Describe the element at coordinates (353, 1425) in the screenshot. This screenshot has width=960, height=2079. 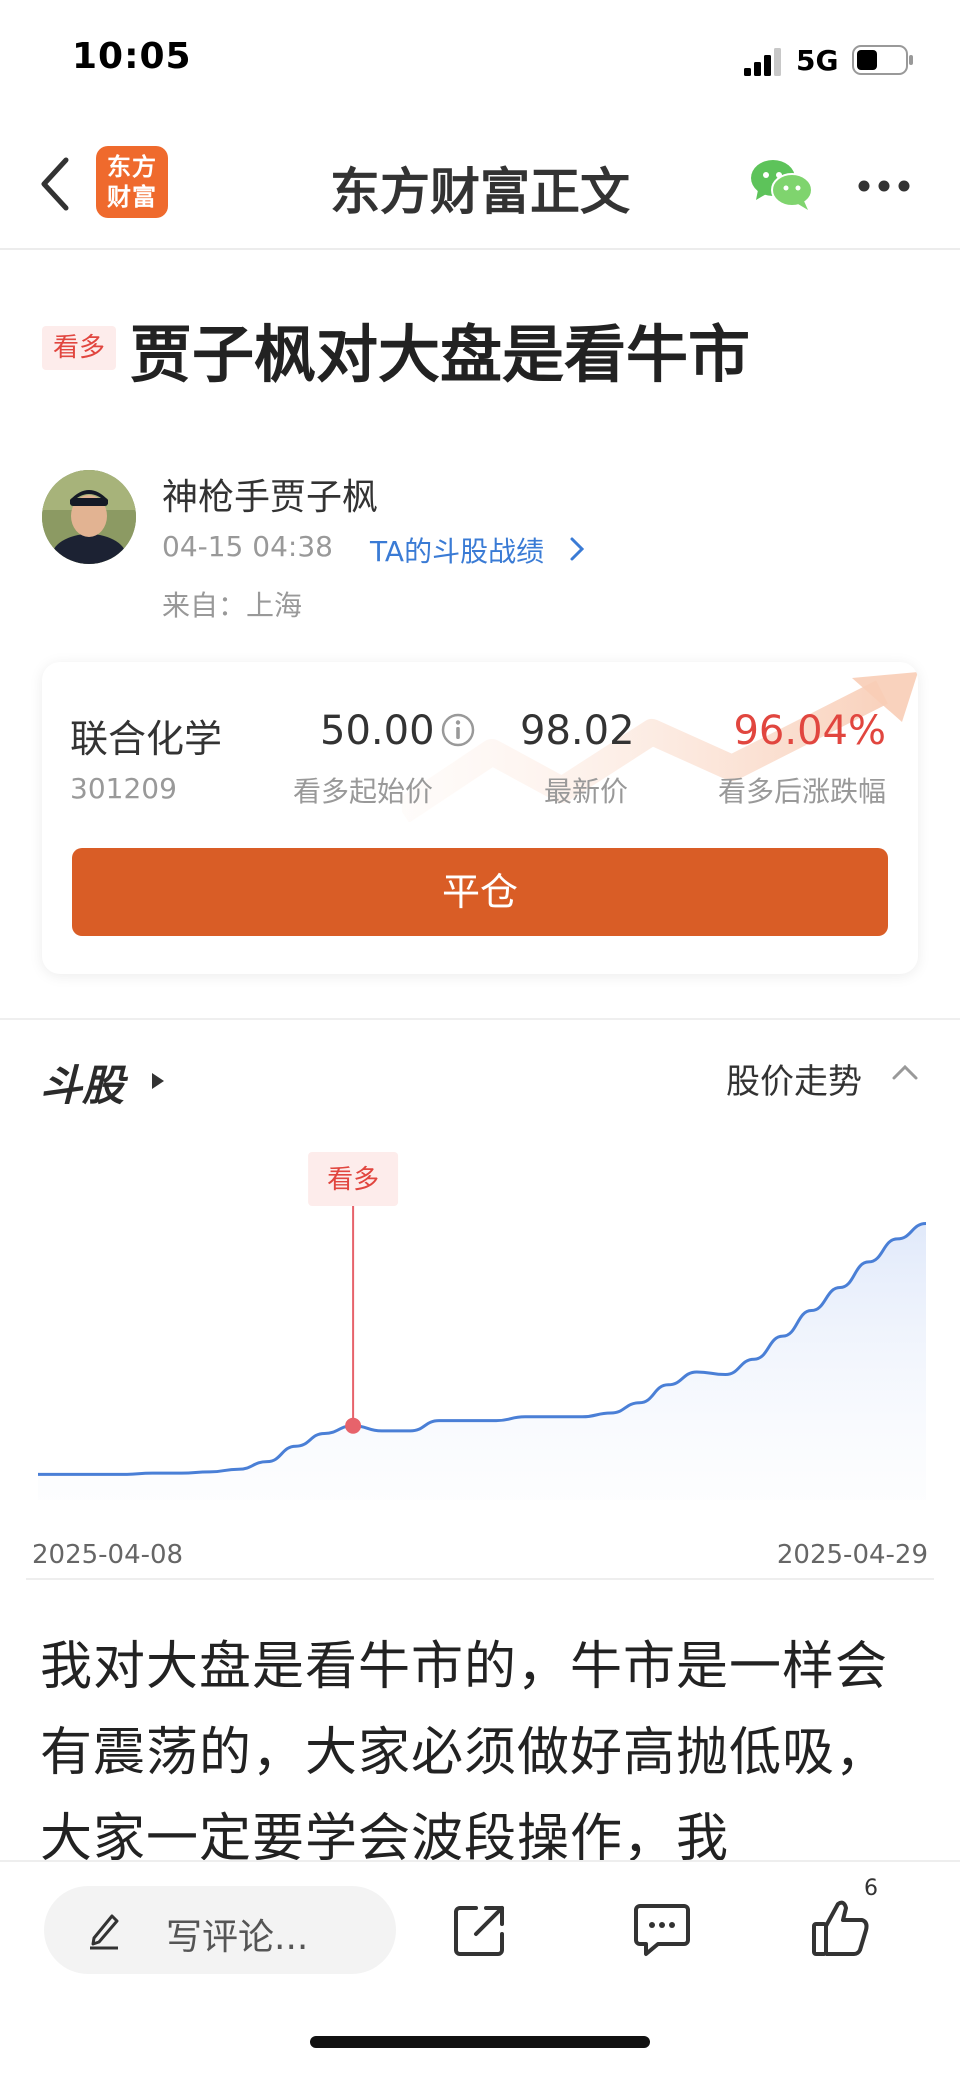
I see `bullish-marker-dot` at that location.